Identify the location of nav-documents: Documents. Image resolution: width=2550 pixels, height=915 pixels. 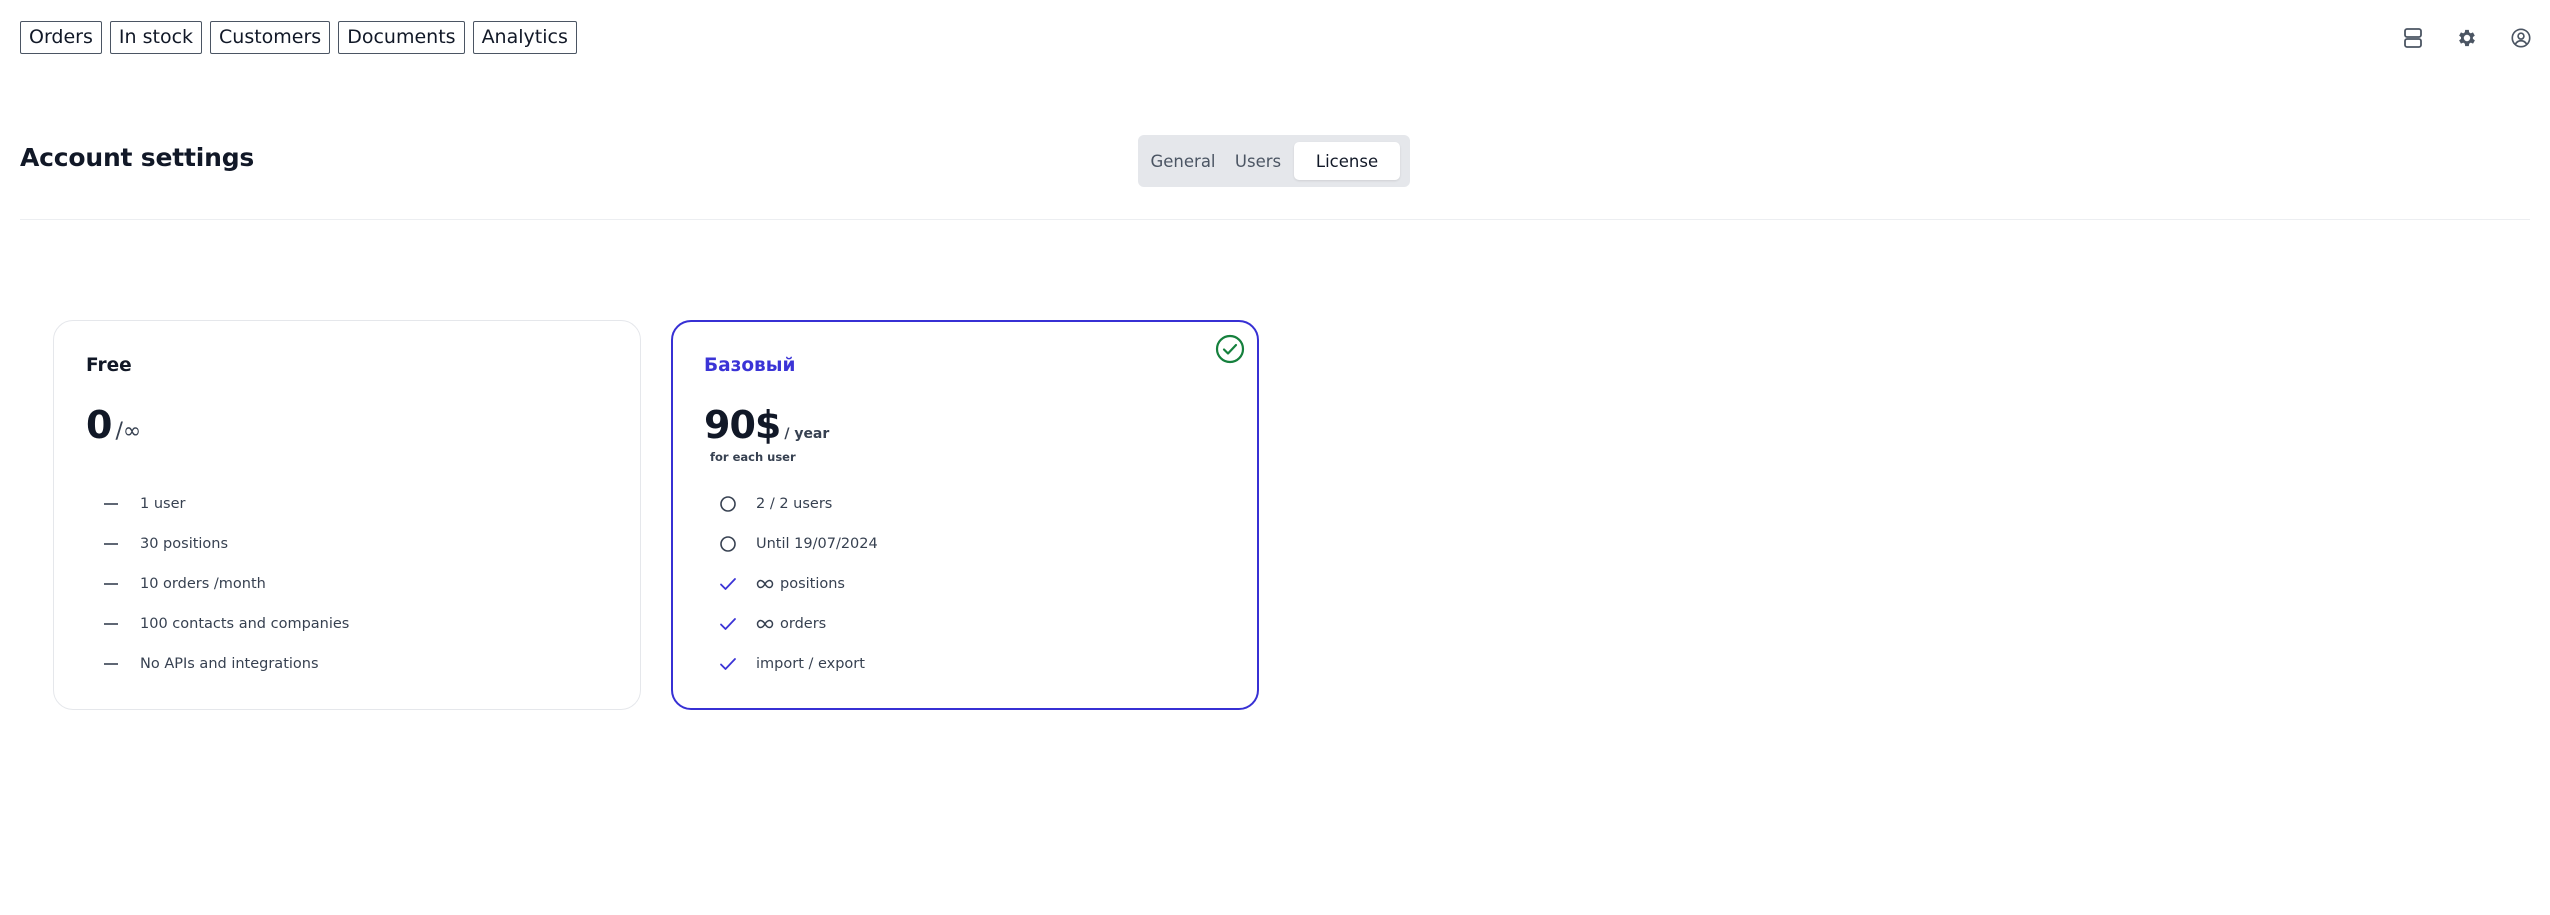
(401, 37).